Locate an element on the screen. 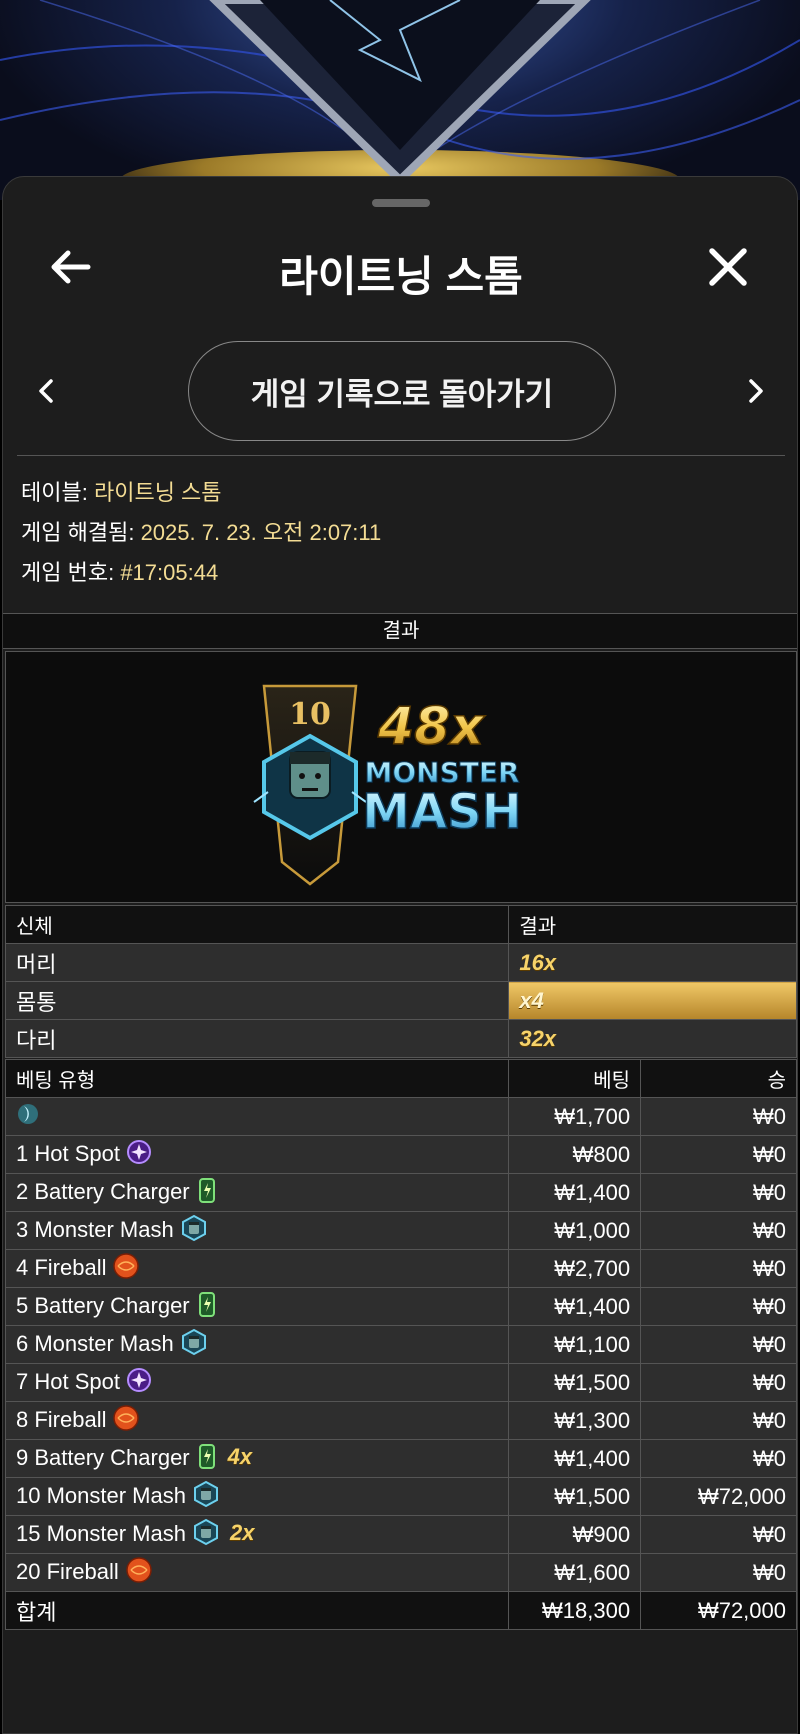 This screenshot has height=1734, width=800. bet-row: 8 Fireball ₩1,300 ₩0 is located at coordinates (400, 1420).